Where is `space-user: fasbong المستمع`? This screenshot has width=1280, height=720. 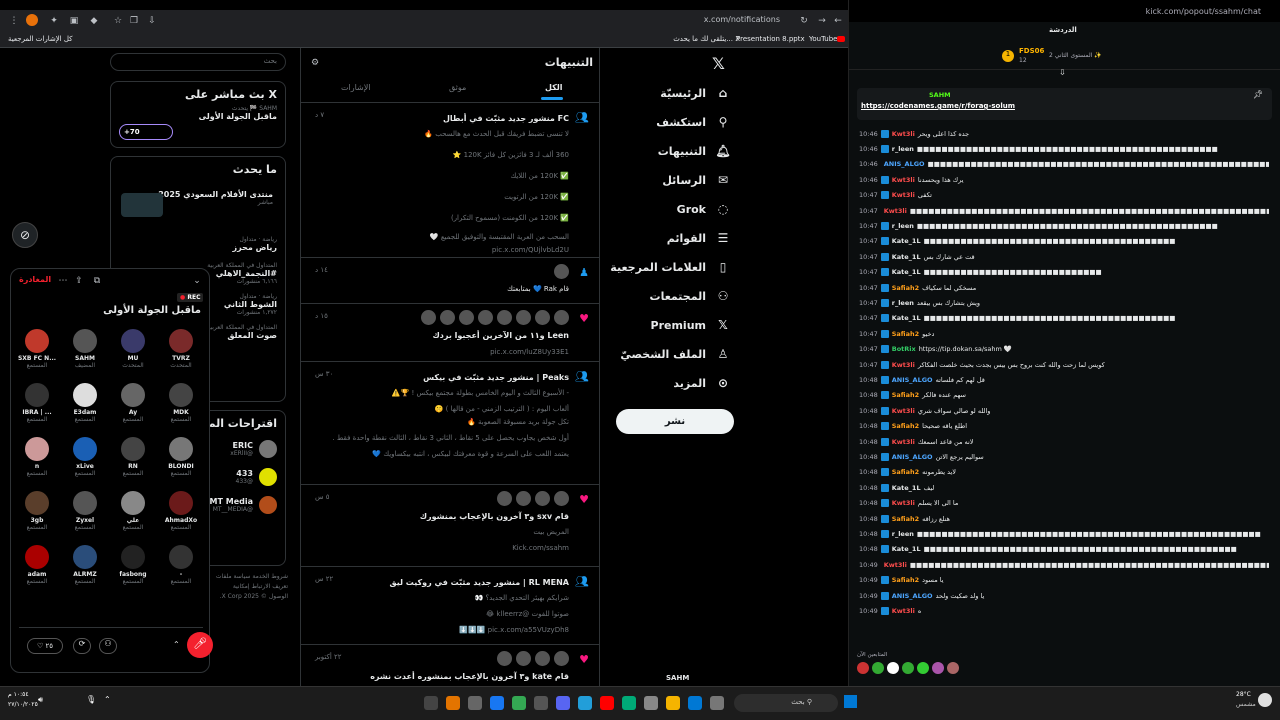
space-user: fasbong المستمع is located at coordinates (133, 565).